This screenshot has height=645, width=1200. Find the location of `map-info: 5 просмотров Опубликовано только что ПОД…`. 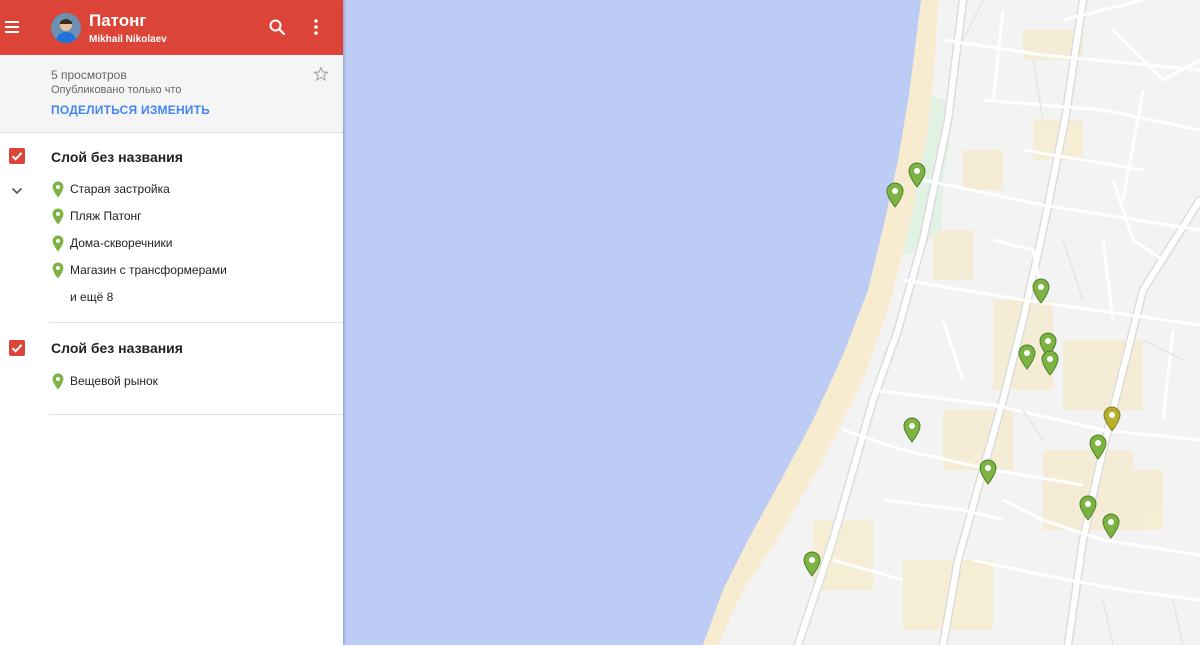

map-info: 5 просмотров Опубликовано только что ПОД… is located at coordinates (171, 94).